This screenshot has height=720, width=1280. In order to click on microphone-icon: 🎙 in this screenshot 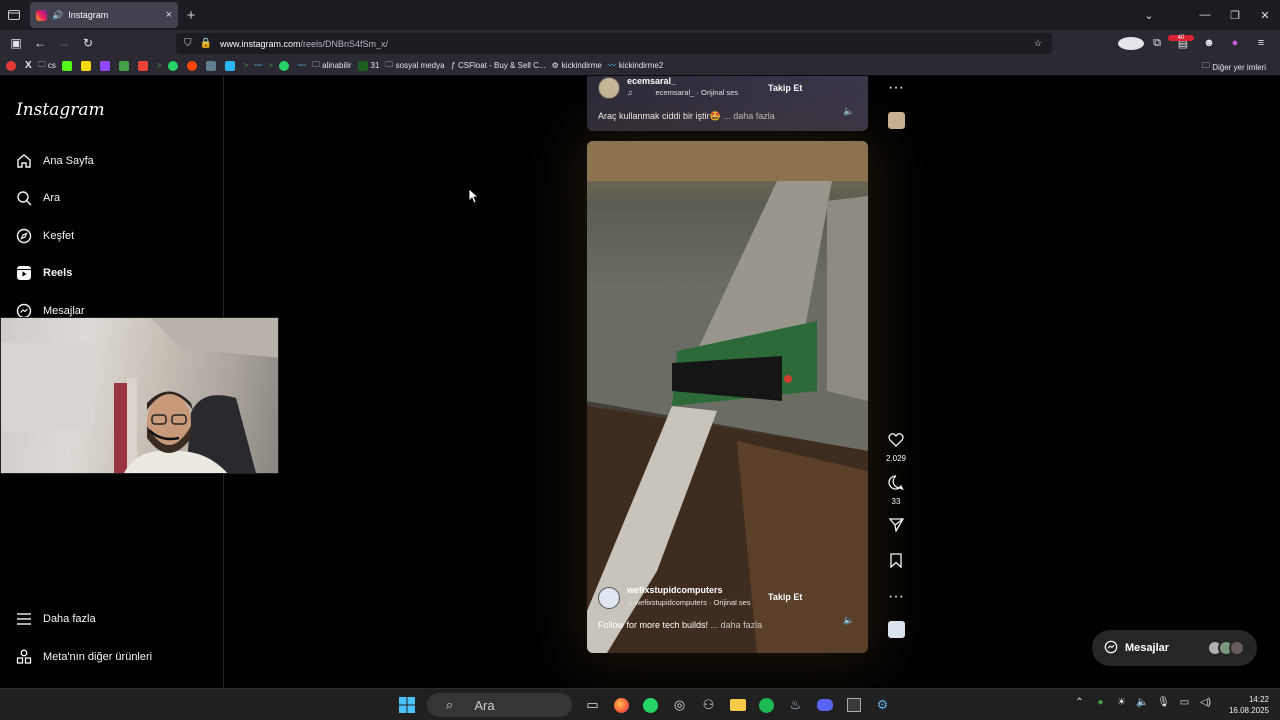, I will do `click(1163, 702)`.